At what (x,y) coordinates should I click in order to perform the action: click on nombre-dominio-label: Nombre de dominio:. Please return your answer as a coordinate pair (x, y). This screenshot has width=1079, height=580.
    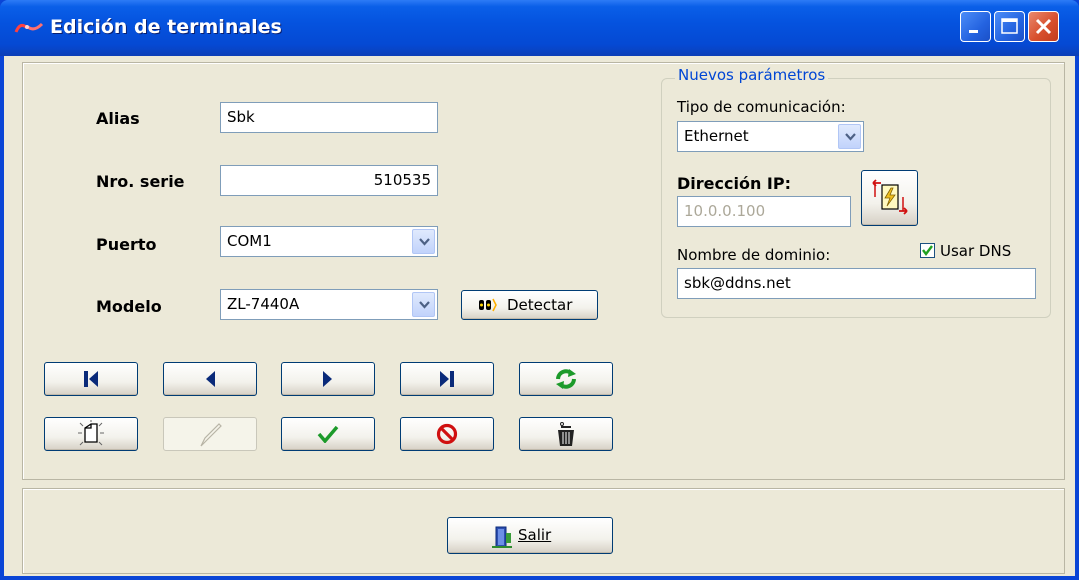
    Looking at the image, I should click on (754, 255).